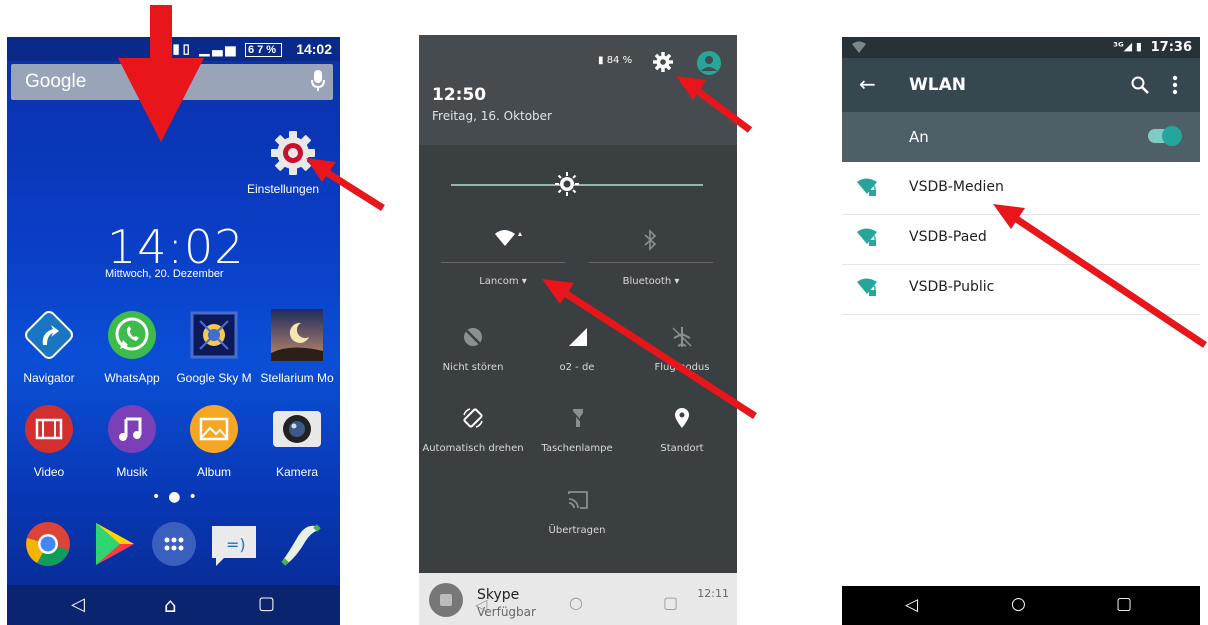 The width and height of the screenshot is (1208, 625). What do you see at coordinates (114, 544) in the screenshot?
I see `play-store-icon` at bounding box center [114, 544].